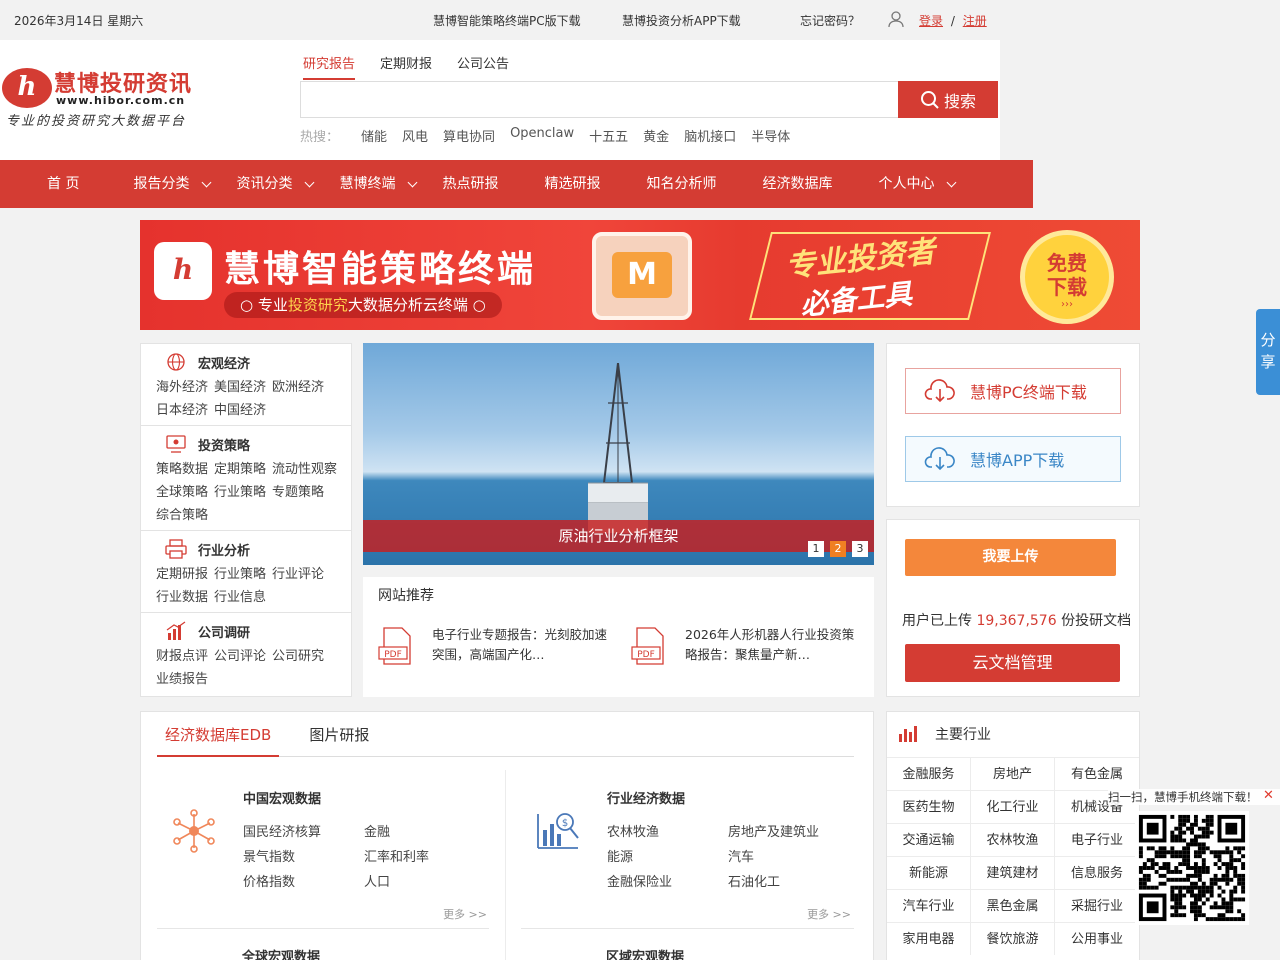 The width and height of the screenshot is (1280, 960). Describe the element at coordinates (929, 872) in the screenshot. I see `industry-item: 新能源` at that location.